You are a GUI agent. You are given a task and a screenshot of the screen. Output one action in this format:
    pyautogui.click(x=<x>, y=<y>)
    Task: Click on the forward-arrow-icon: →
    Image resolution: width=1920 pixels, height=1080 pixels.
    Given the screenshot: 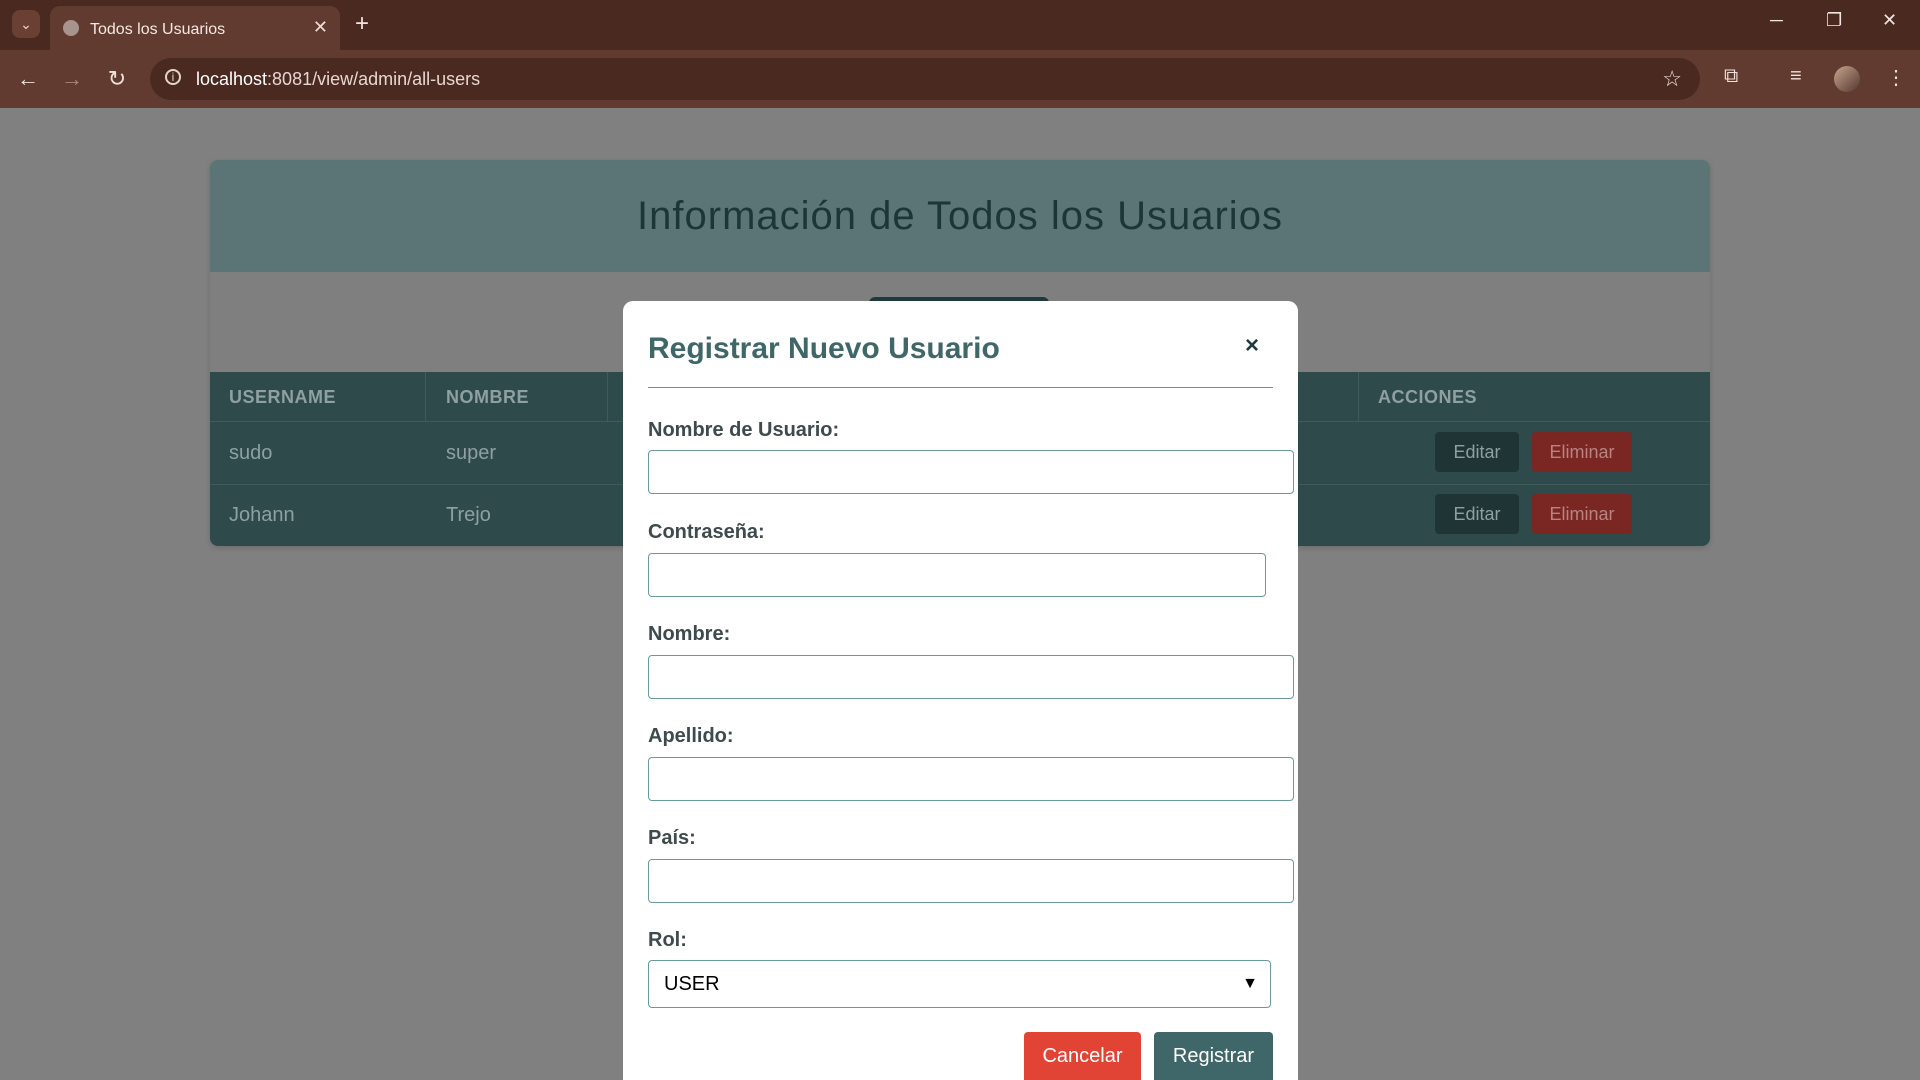 What is the action you would take?
    pyautogui.click(x=72, y=79)
    